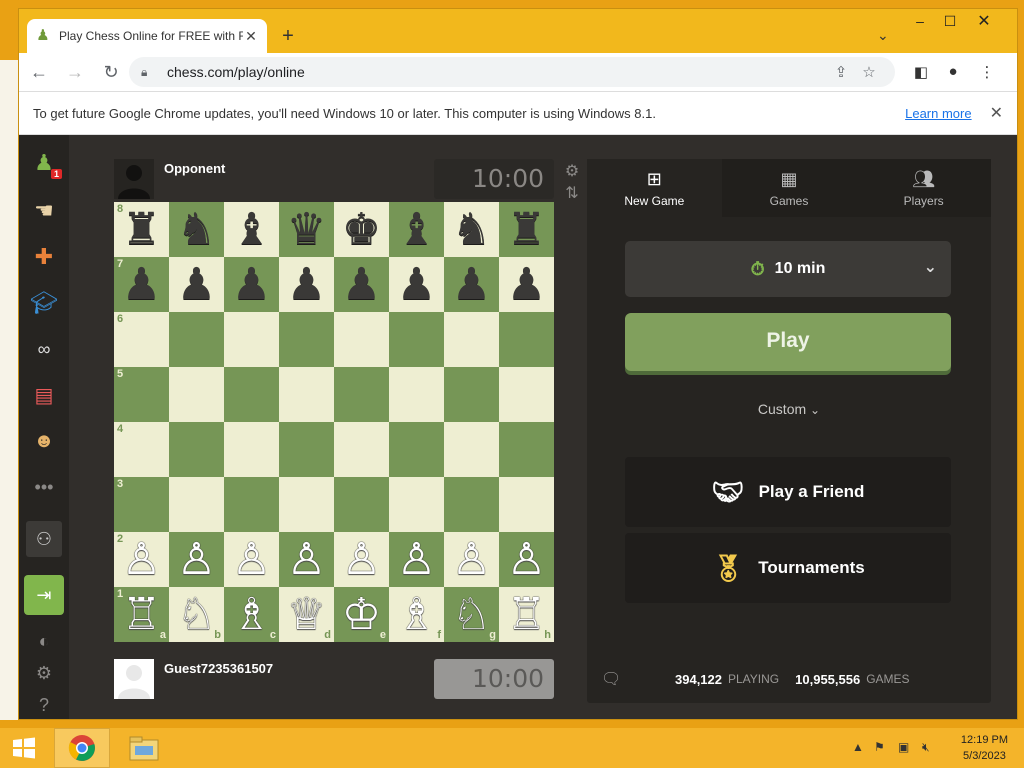 This screenshot has width=1024, height=768. What do you see at coordinates (196, 504) in the screenshot?
I see `square-b3` at bounding box center [196, 504].